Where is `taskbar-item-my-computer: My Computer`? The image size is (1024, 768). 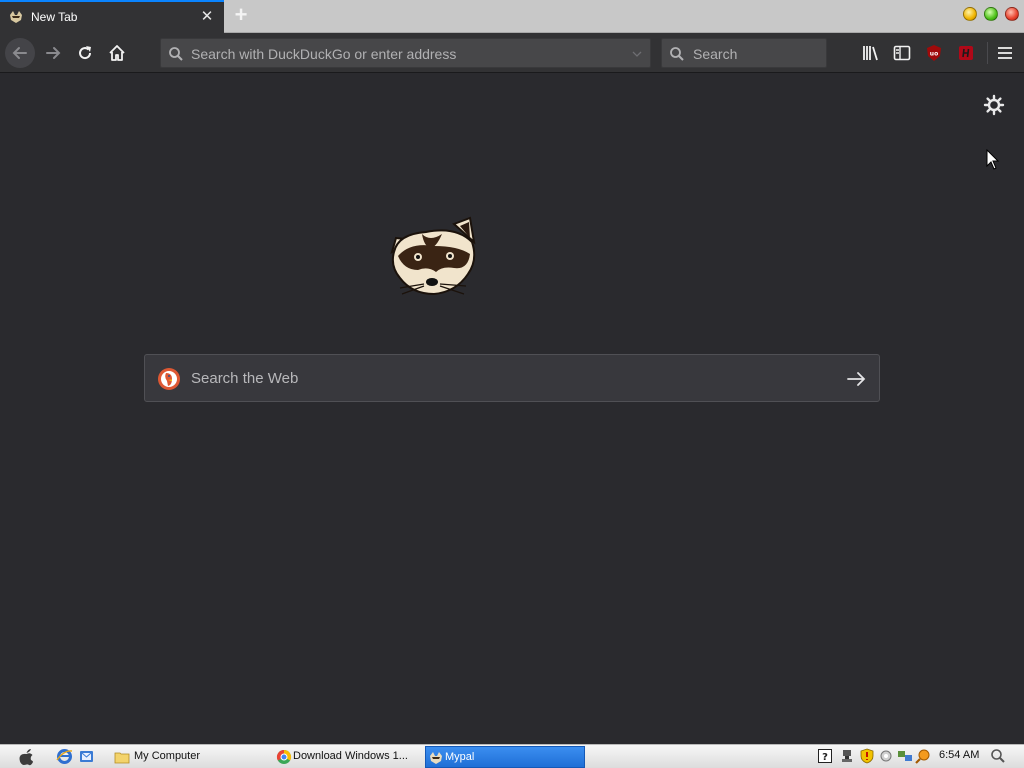 taskbar-item-my-computer: My Computer is located at coordinates (191, 757).